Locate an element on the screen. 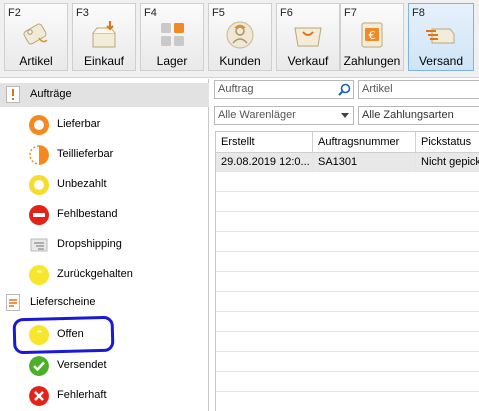 This screenshot has width=479, height=411. toolbar-label: Einkauf is located at coordinates (104, 61).